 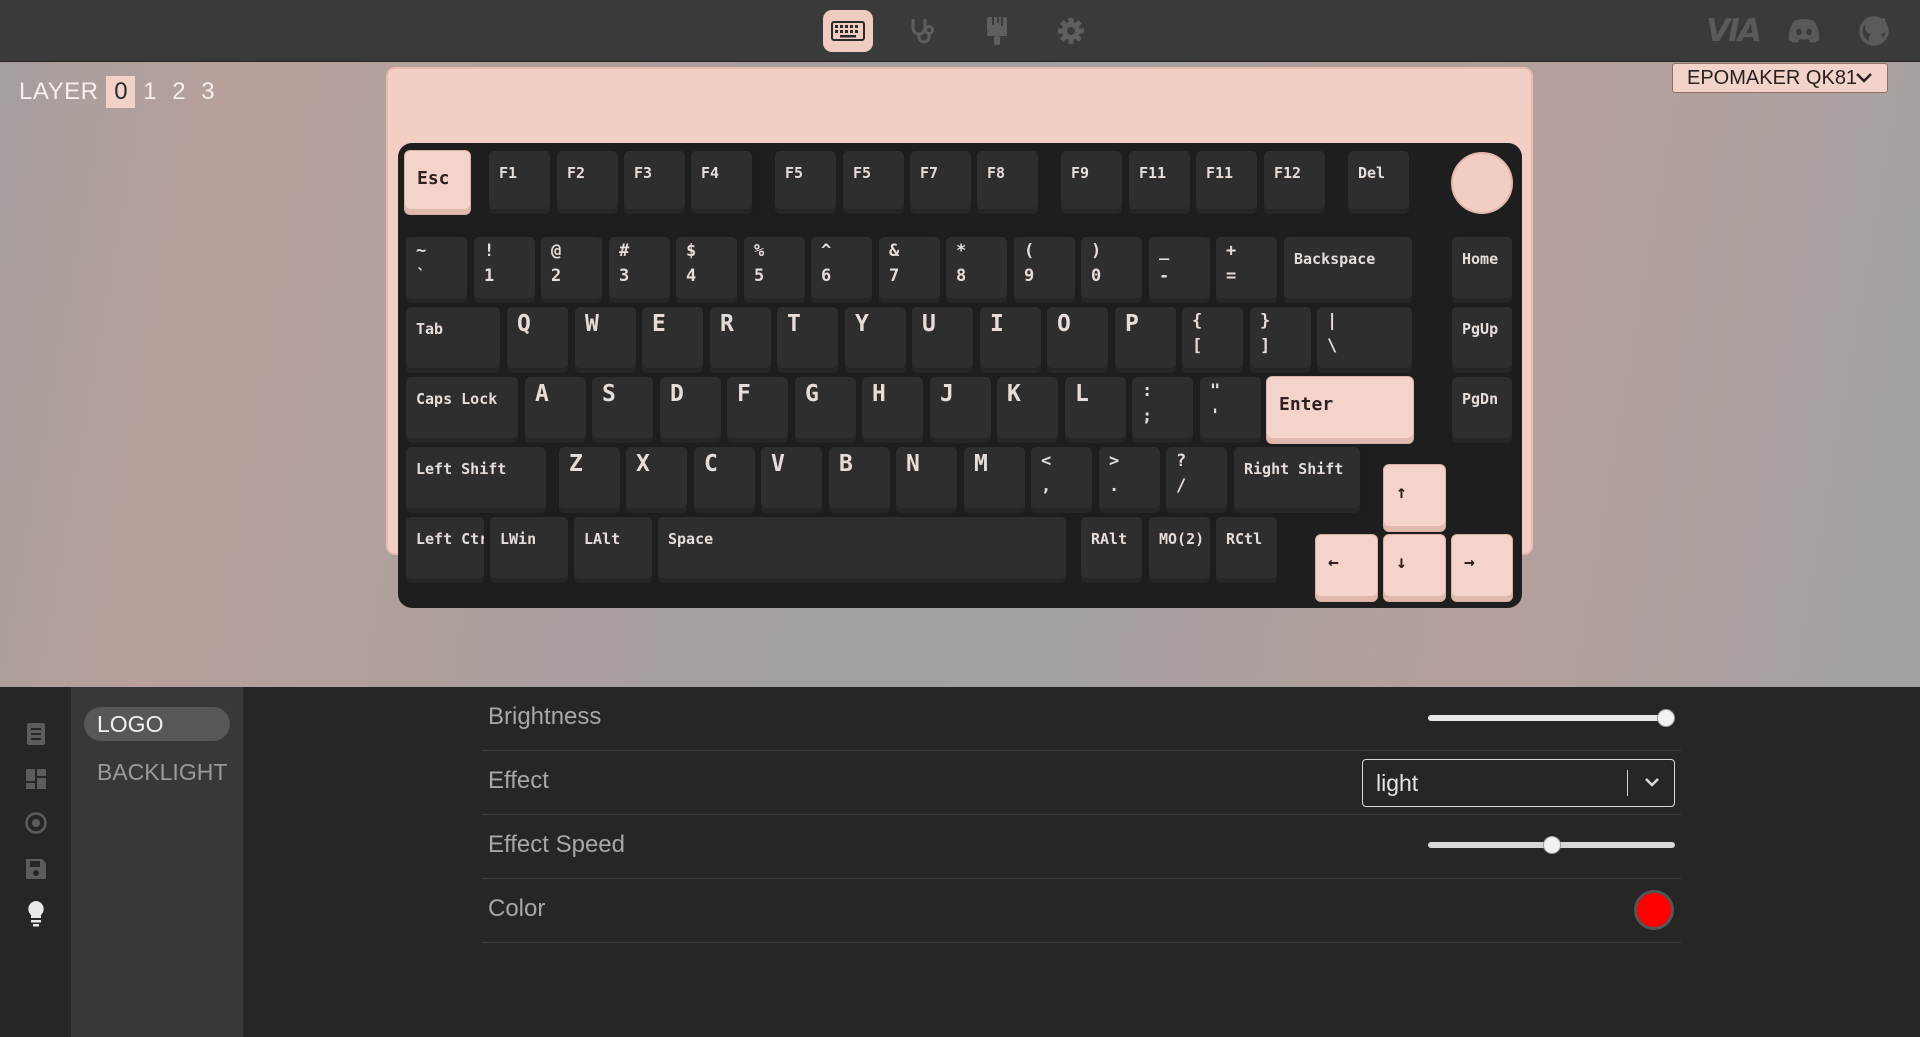 I want to click on gear-icon, so click(x=1071, y=31).